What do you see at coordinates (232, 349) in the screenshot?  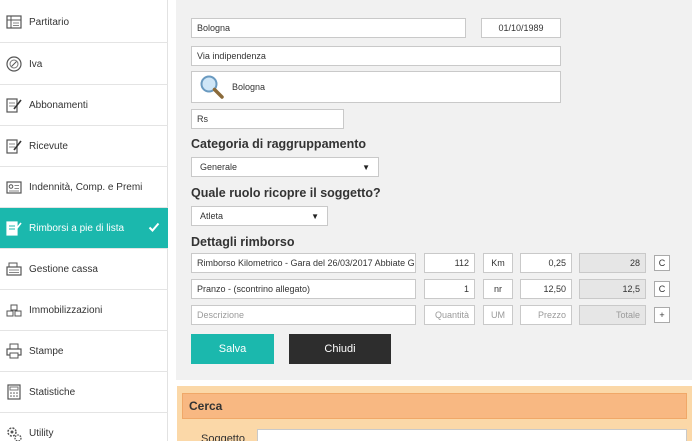 I see `save-button: Salva` at bounding box center [232, 349].